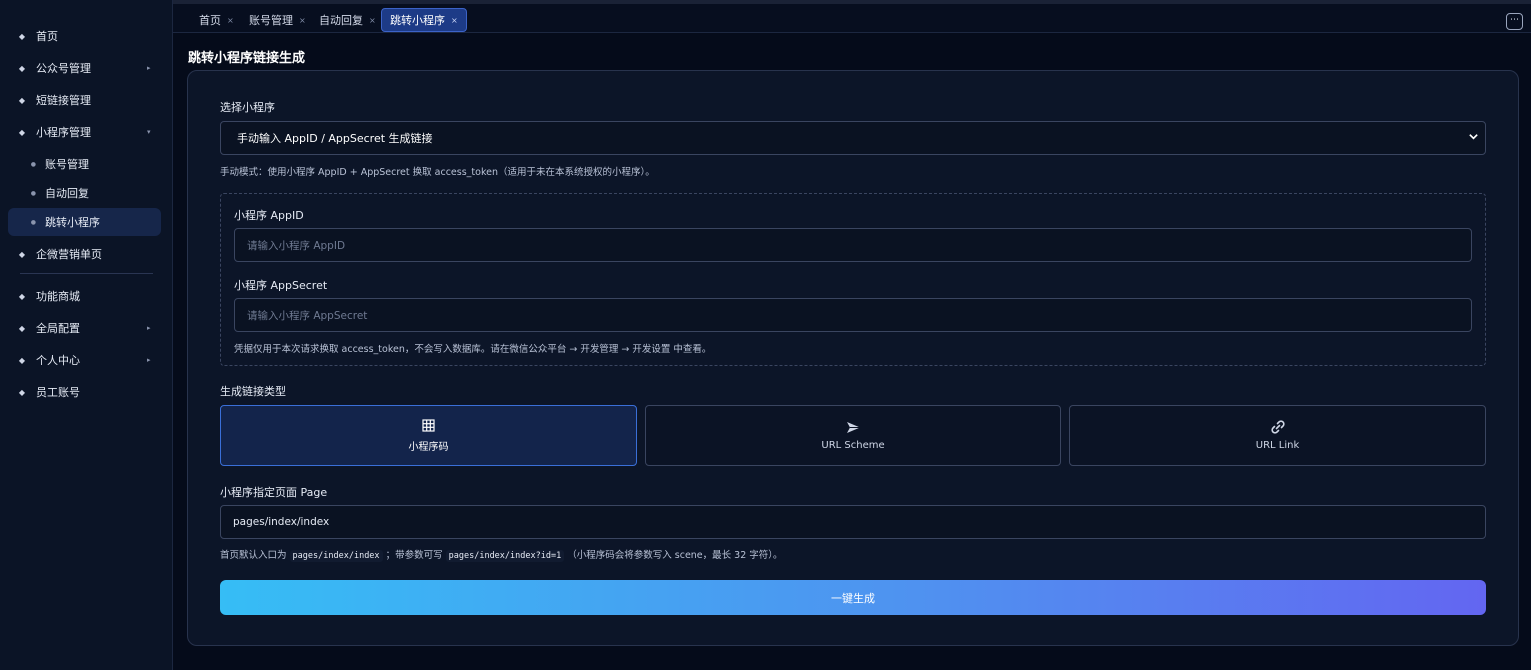 Image resolution: width=1531 pixels, height=670 pixels. I want to click on appid-label: 小程序 AppID, so click(269, 215).